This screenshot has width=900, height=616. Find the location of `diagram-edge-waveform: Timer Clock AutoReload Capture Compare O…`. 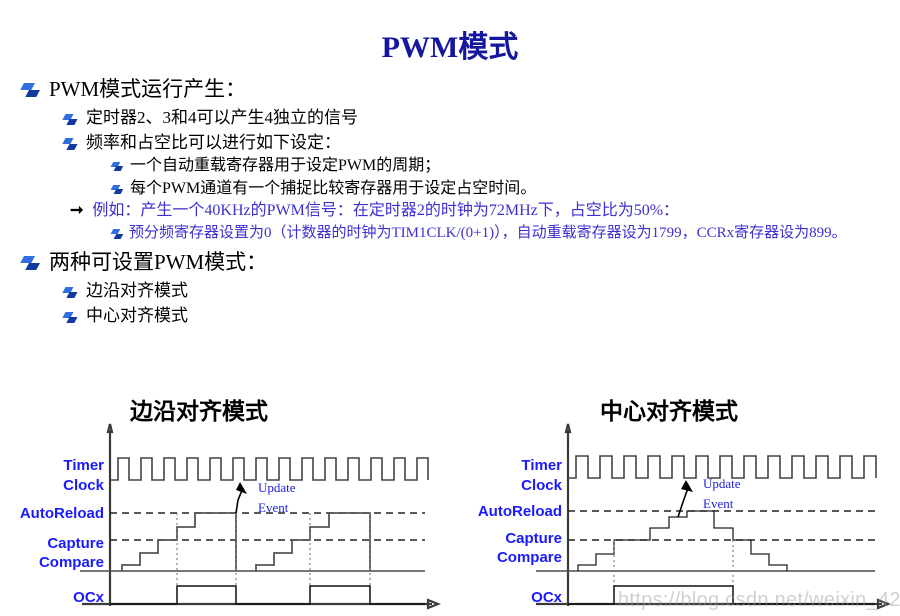

diagram-edge-waveform: Timer Clock AutoReload Capture Compare O… is located at coordinates (230, 516).